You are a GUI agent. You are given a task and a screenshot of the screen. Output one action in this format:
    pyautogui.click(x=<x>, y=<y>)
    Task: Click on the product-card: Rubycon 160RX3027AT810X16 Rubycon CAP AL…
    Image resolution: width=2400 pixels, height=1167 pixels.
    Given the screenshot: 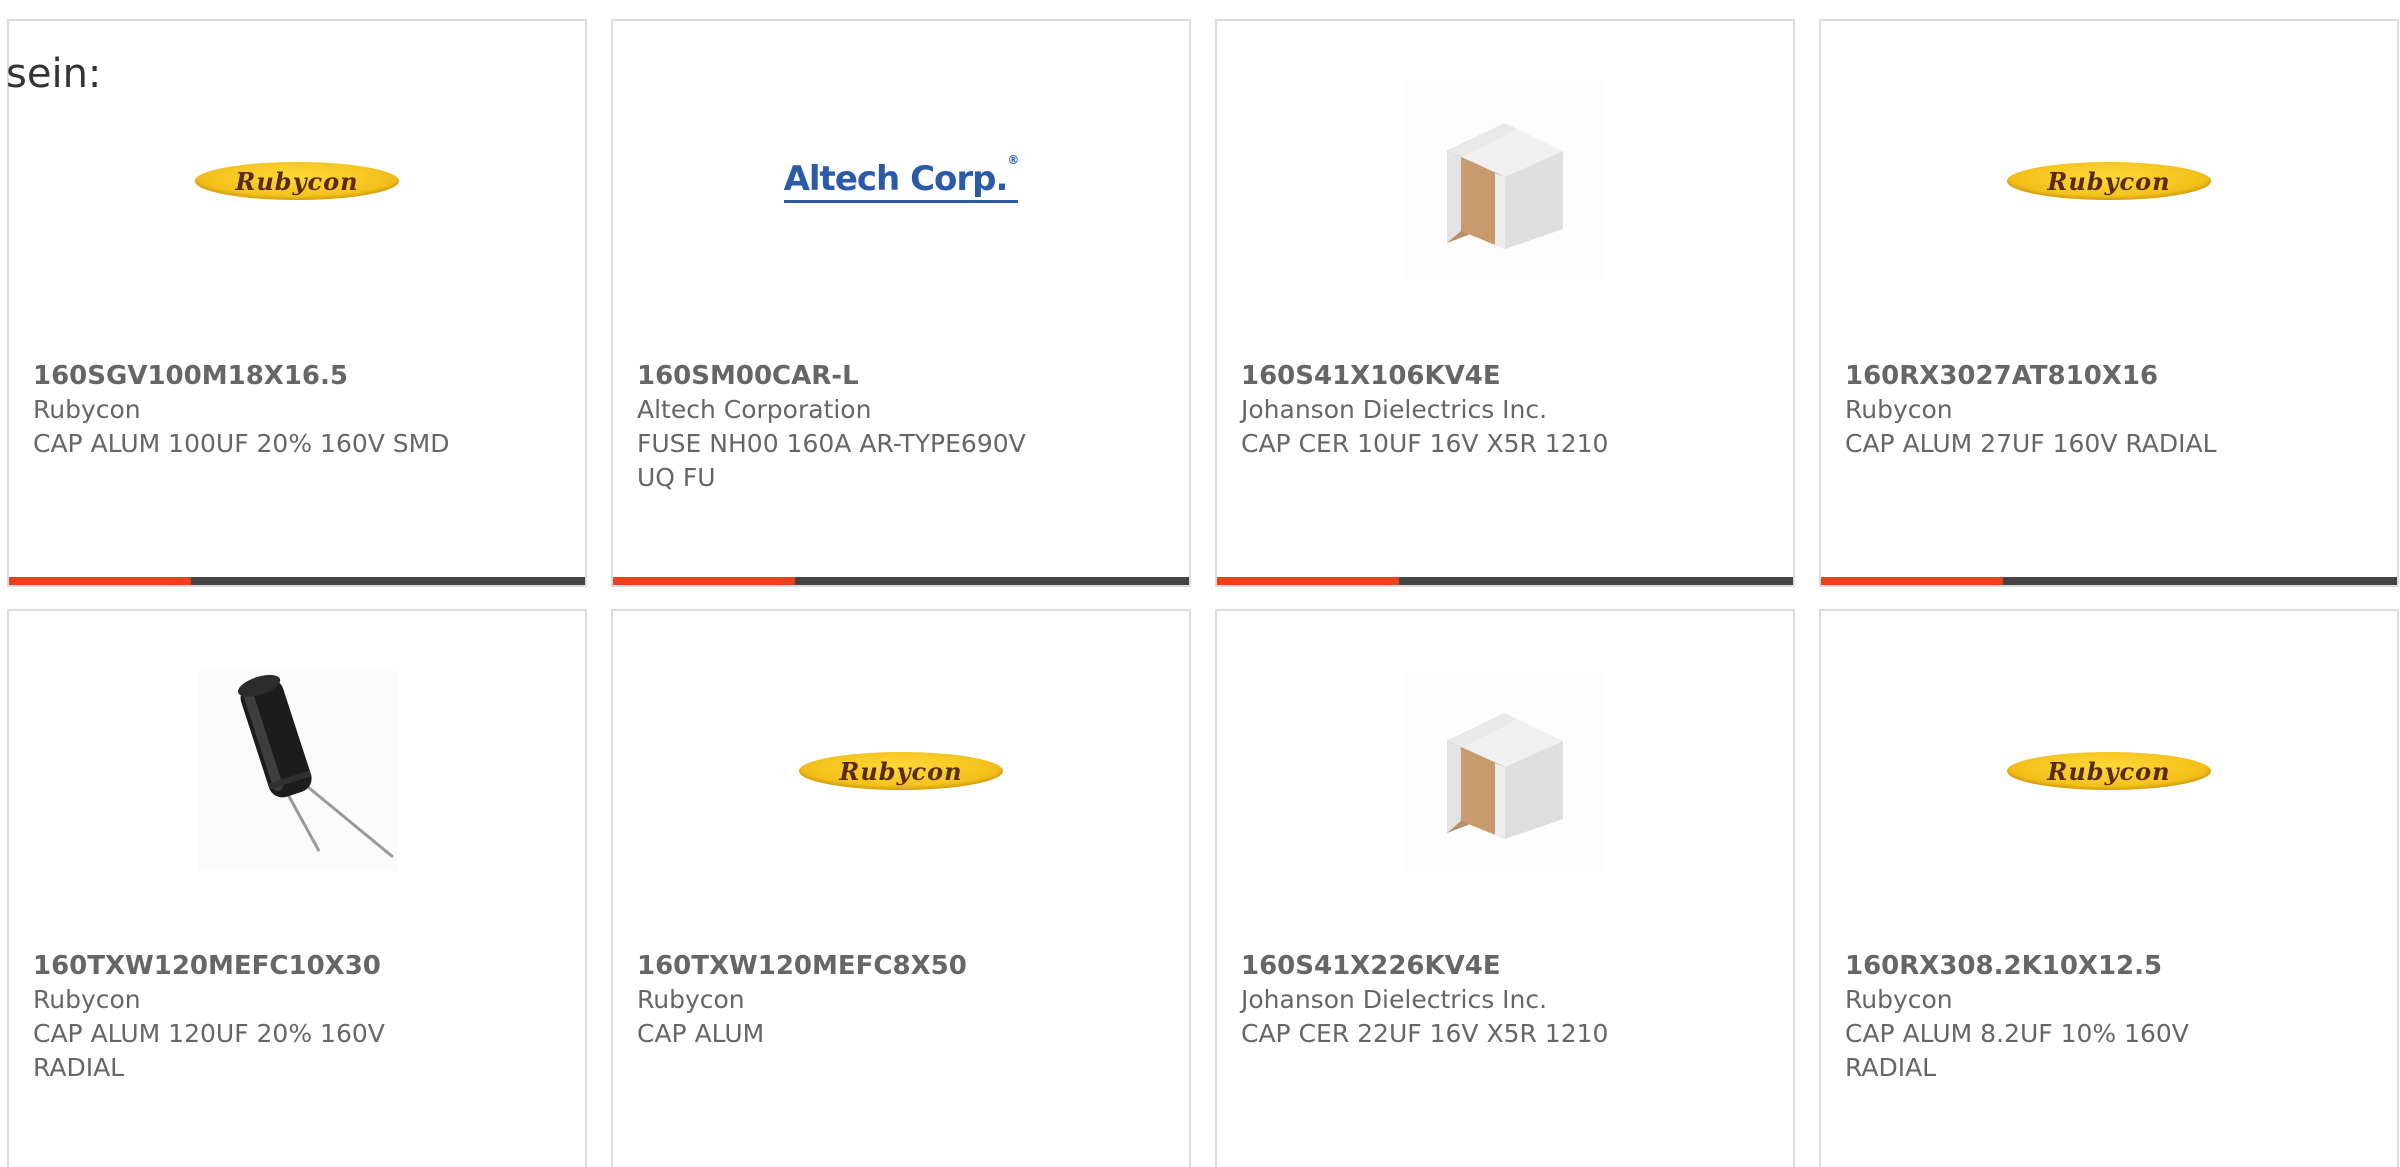 What is the action you would take?
    pyautogui.click(x=2109, y=303)
    